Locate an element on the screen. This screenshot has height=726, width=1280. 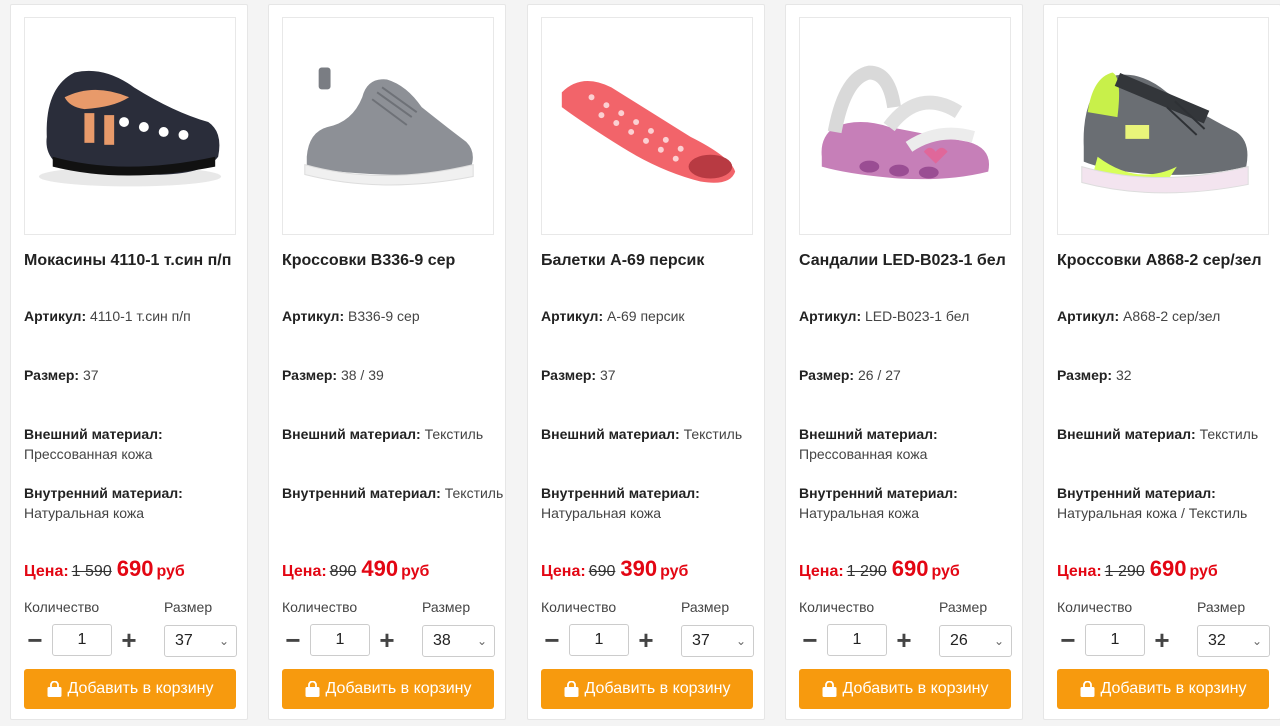
size-row: Размер: 38 / 39 is located at coordinates (393, 375).